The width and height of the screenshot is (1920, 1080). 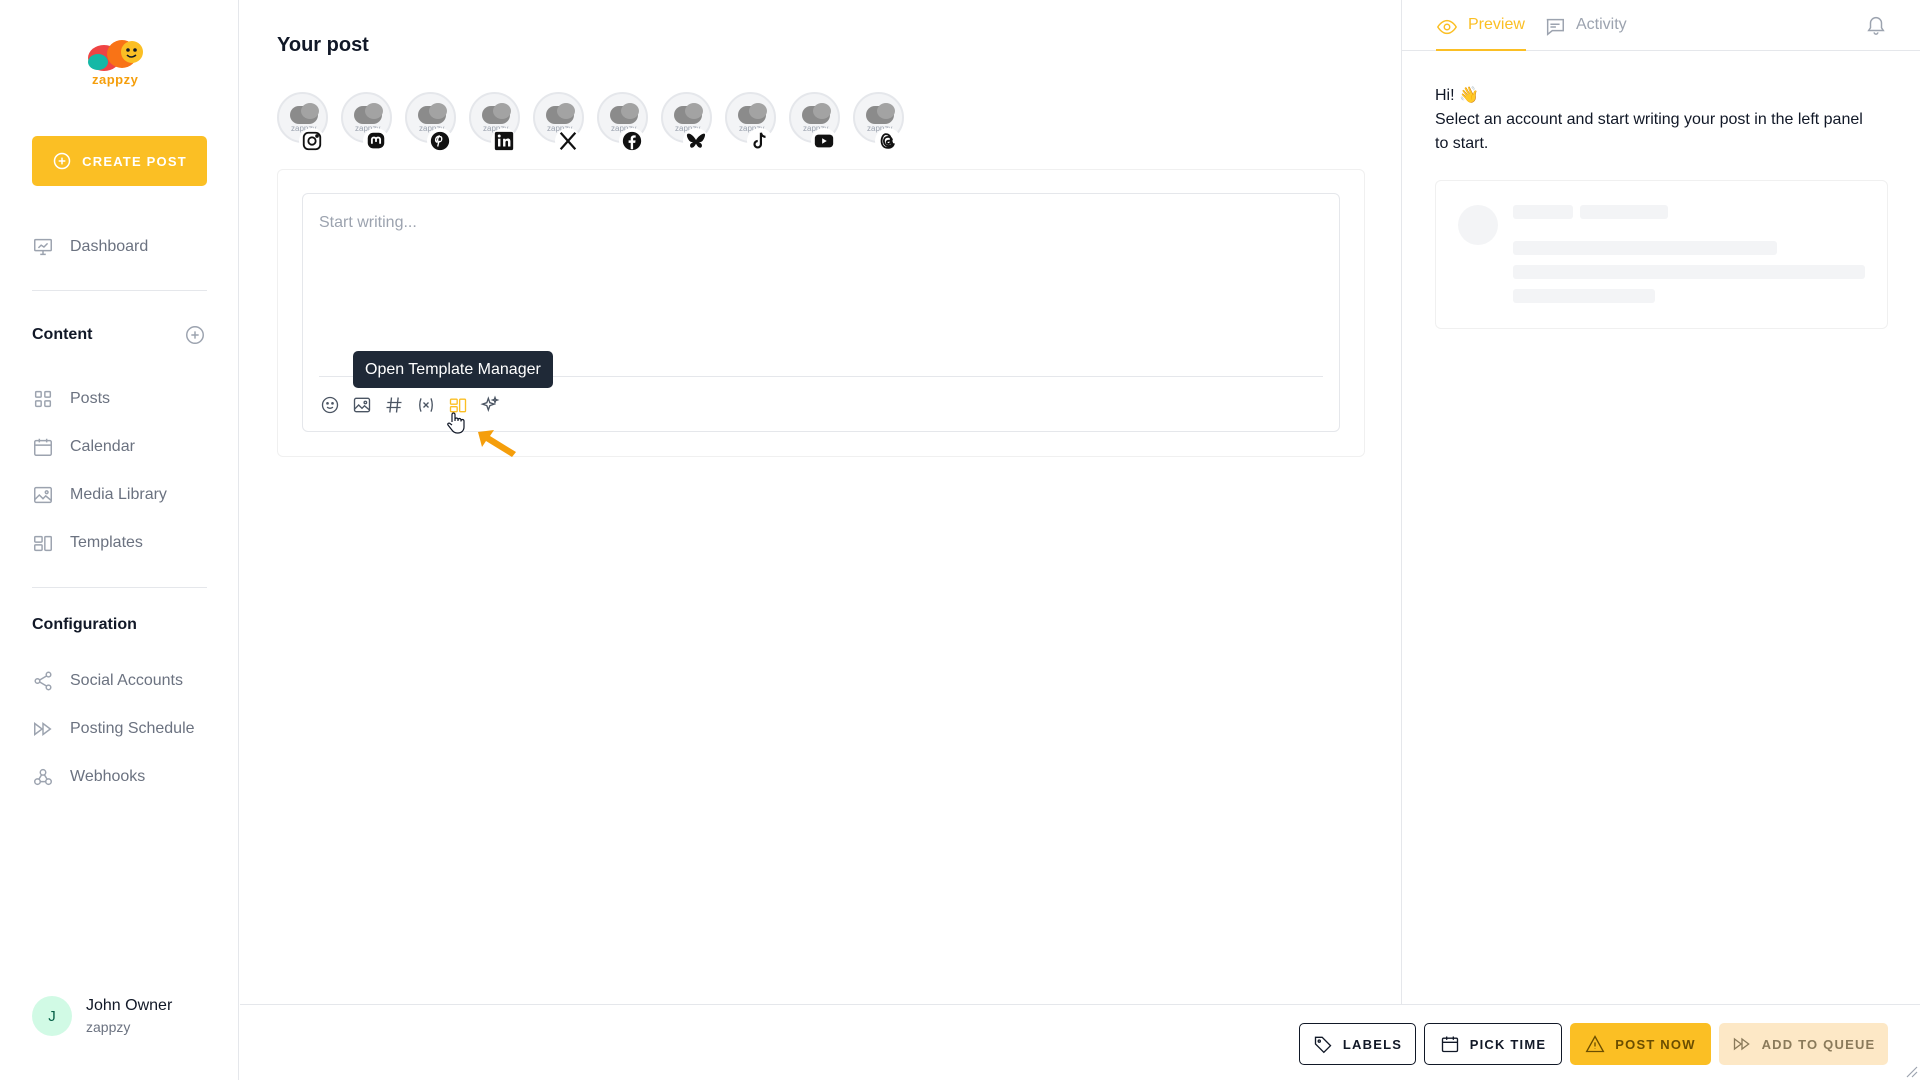 What do you see at coordinates (1661, 25) in the screenshot?
I see `preview-tabs: Preview Activity` at bounding box center [1661, 25].